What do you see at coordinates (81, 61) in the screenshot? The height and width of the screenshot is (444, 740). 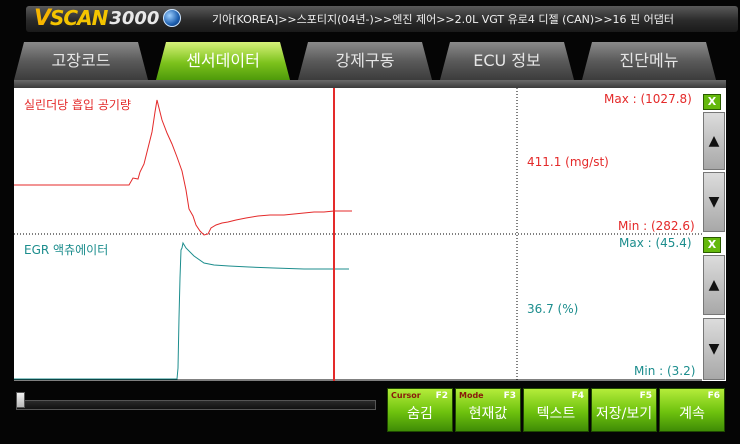 I see `tab-fault-codes: 고장코드` at bounding box center [81, 61].